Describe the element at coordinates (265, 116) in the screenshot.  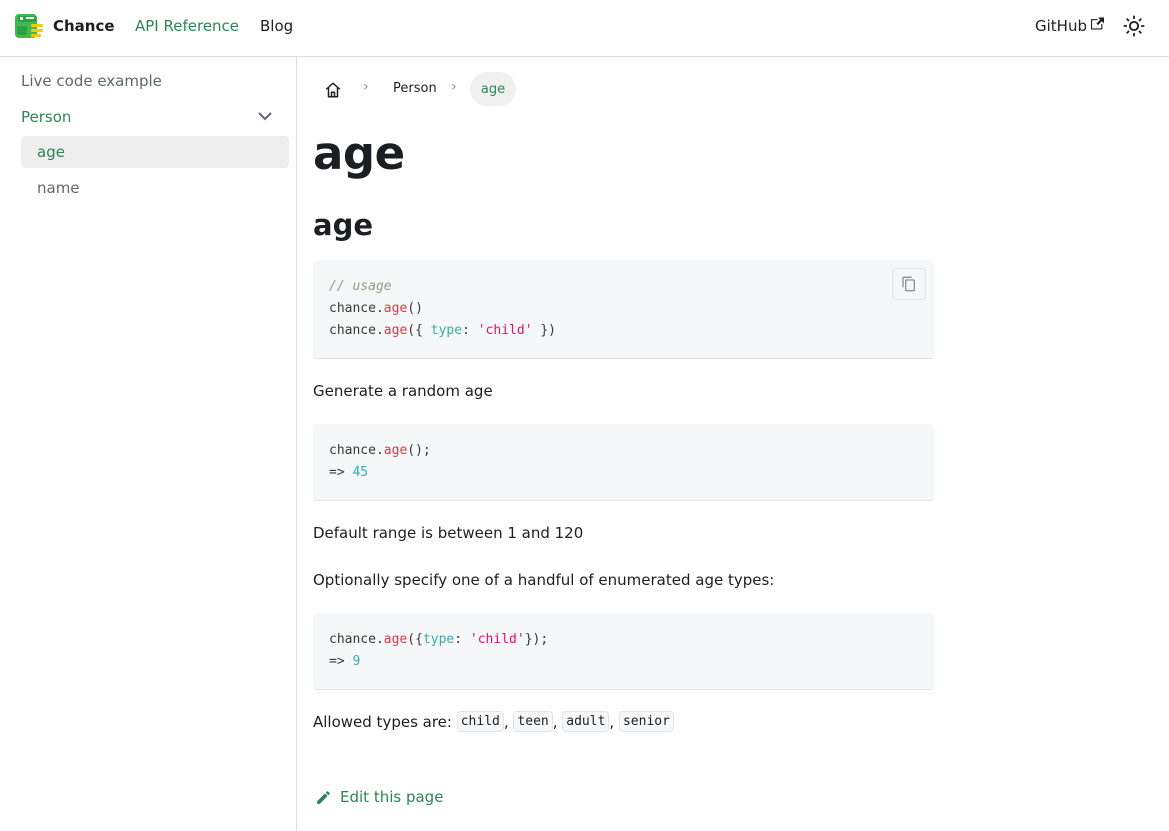
I see `chevron-down-icon` at that location.